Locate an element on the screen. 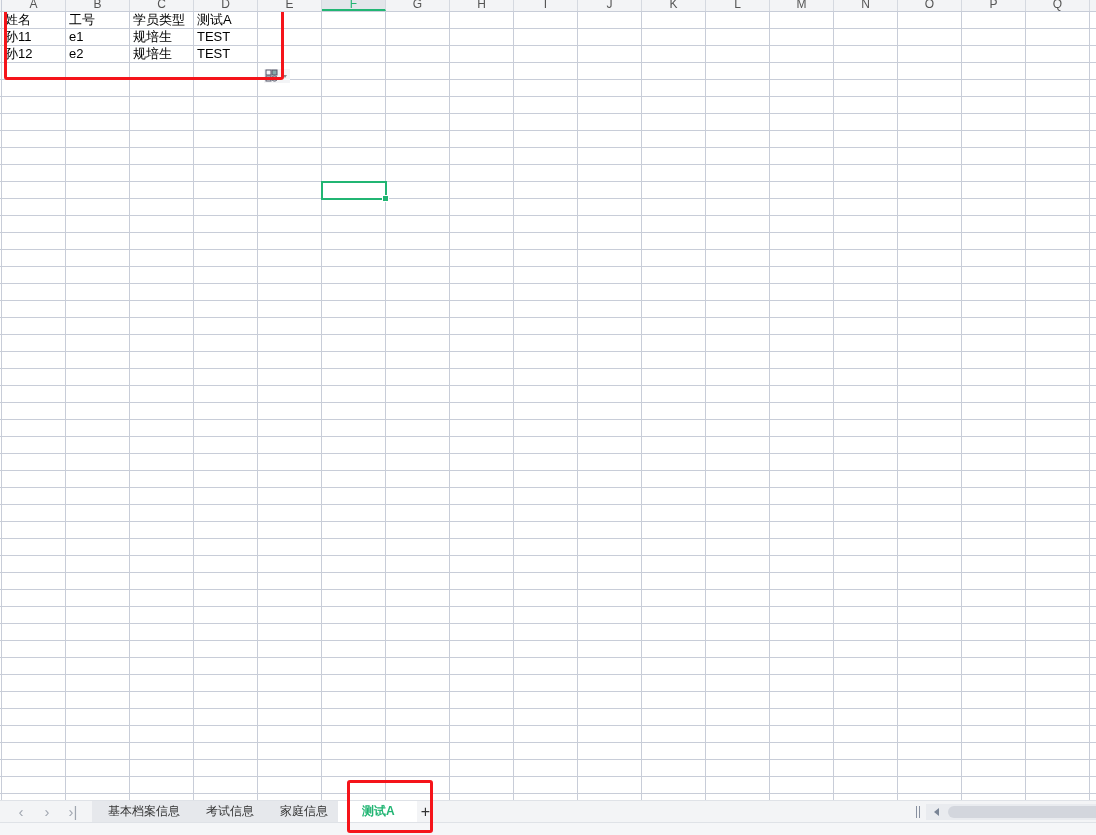 The width and height of the screenshot is (1096, 835). column-header: C is located at coordinates (162, 5).